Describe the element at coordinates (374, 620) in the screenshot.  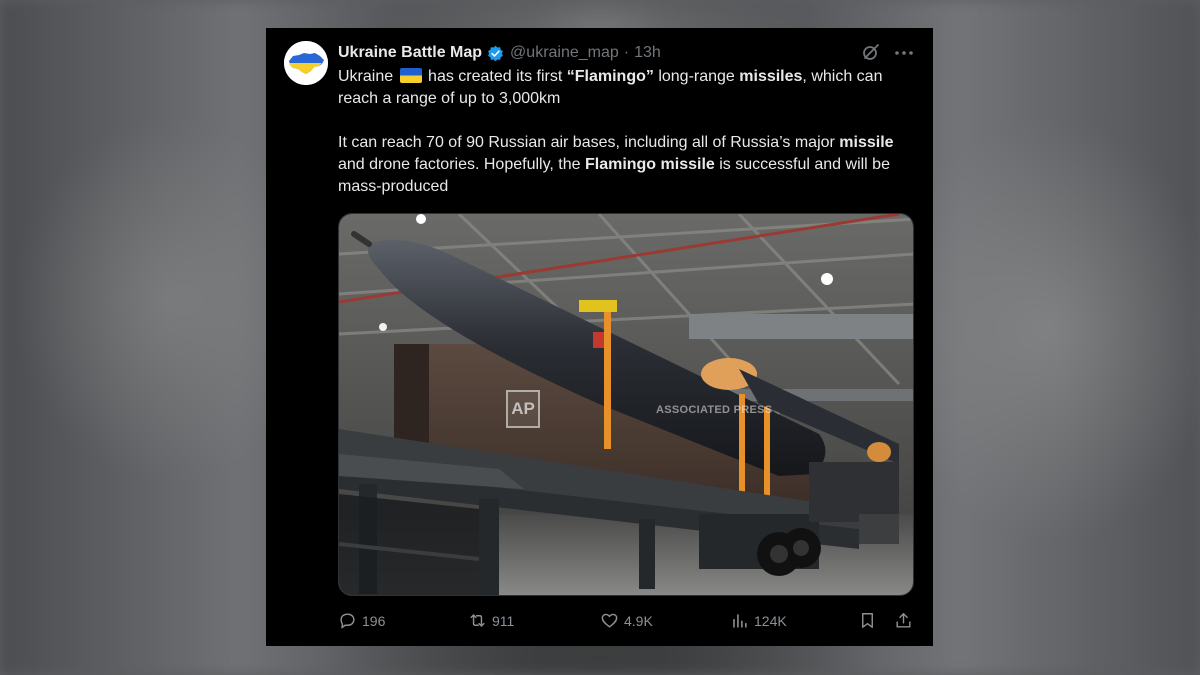
I see `reply-count: 196` at that location.